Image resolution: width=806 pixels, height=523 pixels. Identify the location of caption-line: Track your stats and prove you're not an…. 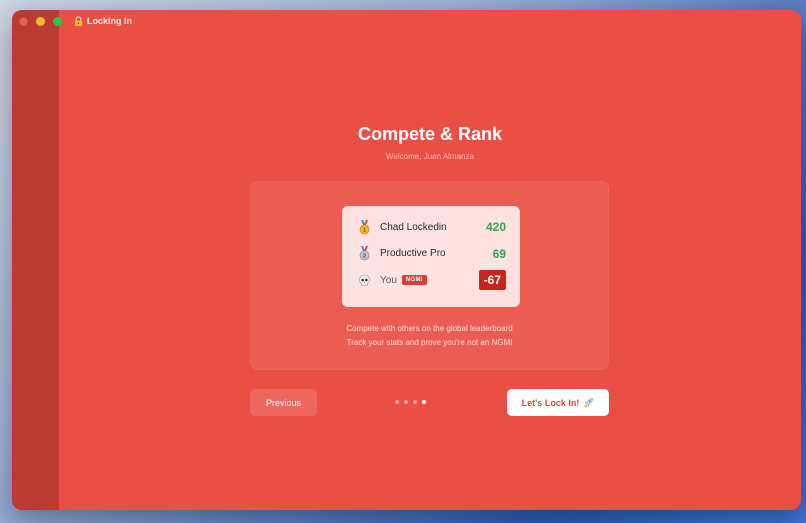
(429, 342).